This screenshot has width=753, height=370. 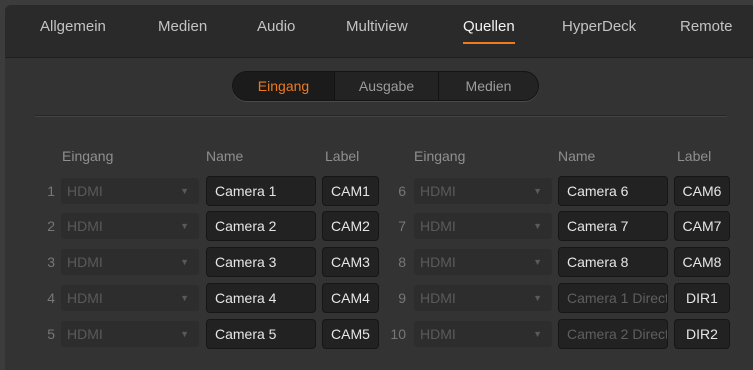 I want to click on subtab-ausgabe: Ausgabe, so click(x=386, y=86).